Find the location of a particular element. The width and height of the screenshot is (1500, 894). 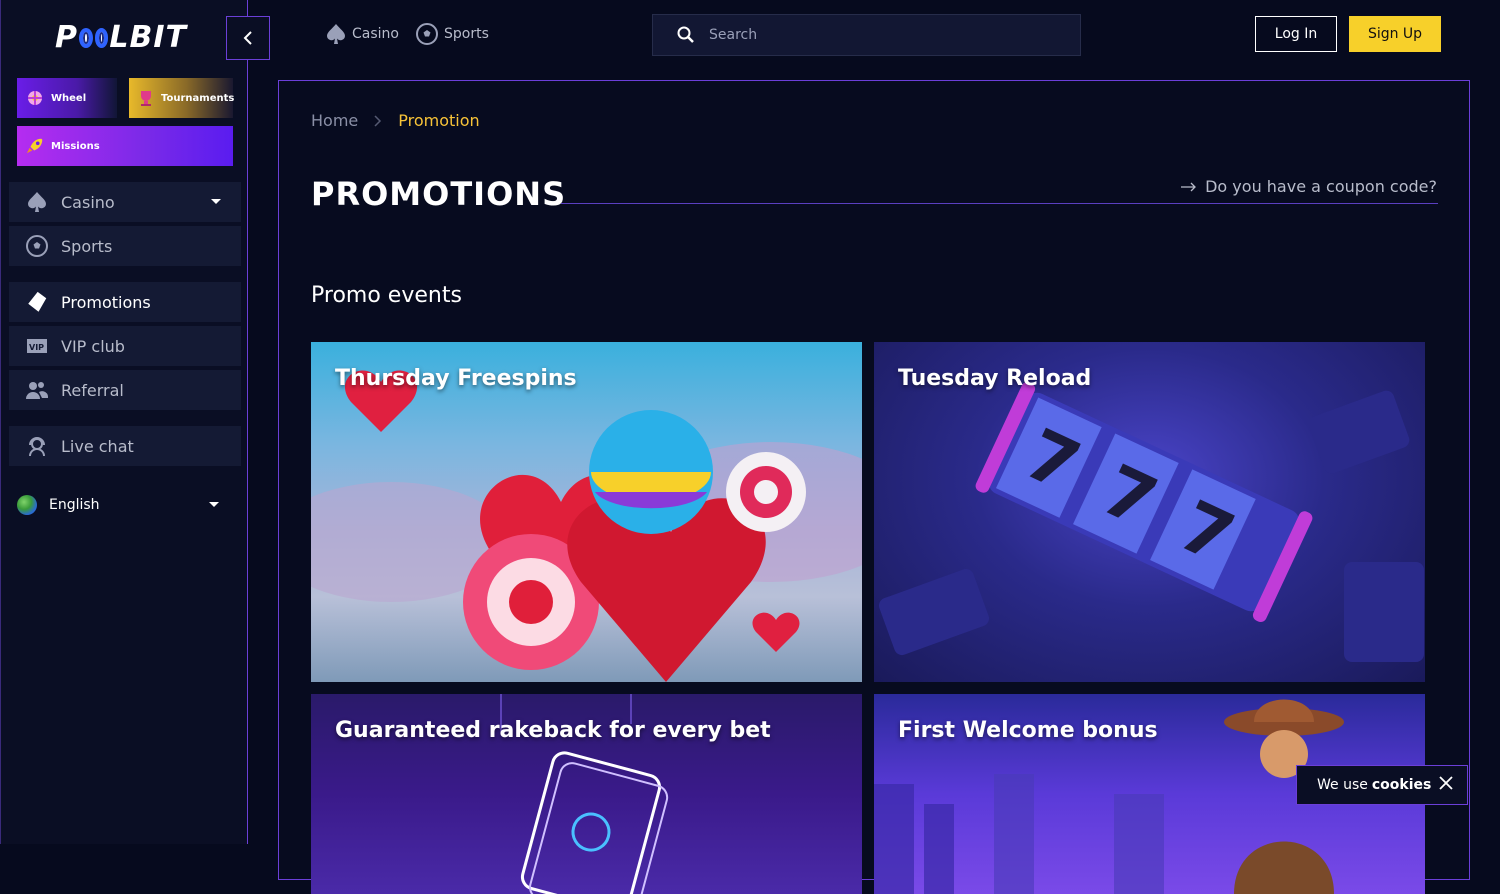

sidebar-item-vip: VIP VIP club is located at coordinates (125, 346).